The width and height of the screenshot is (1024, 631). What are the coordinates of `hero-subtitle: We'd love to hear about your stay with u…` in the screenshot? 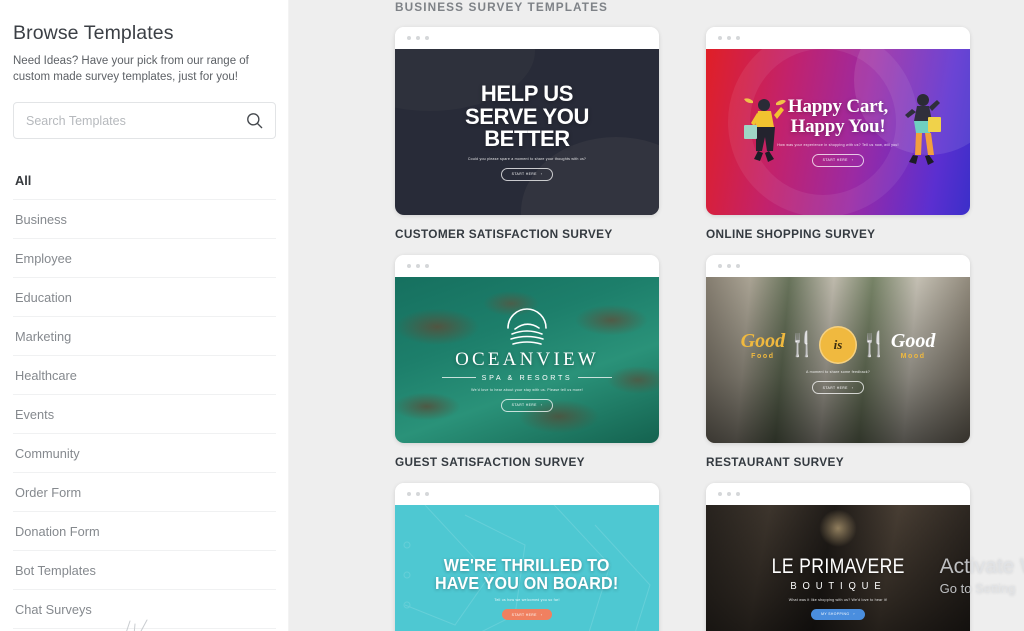 It's located at (527, 389).